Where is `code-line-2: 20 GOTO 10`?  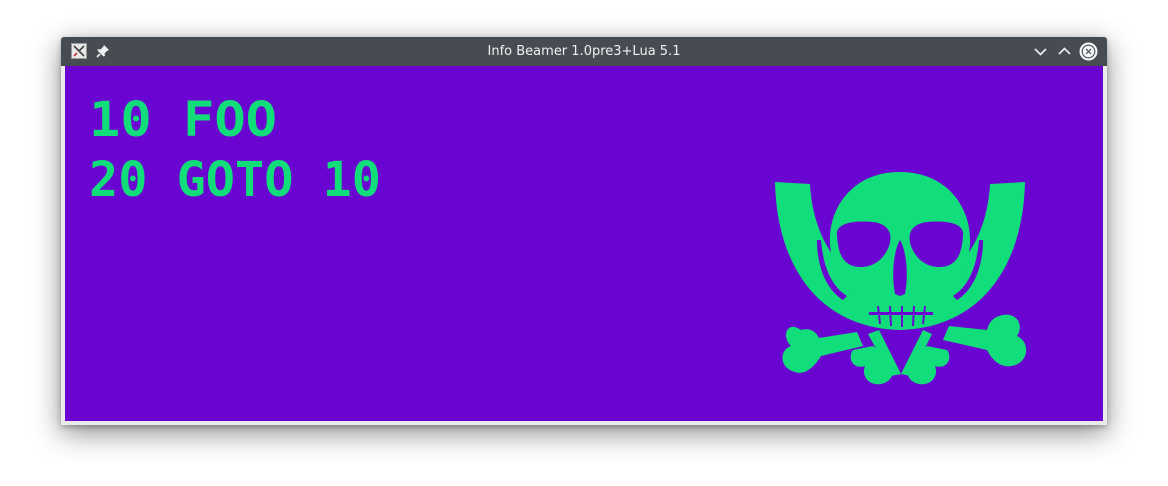
code-line-2: 20 GOTO 10 is located at coordinates (235, 181).